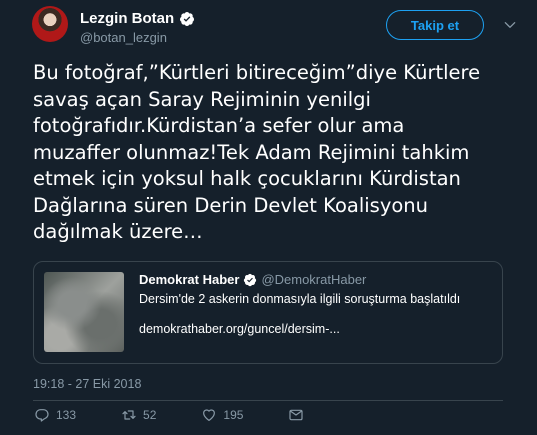  Describe the element at coordinates (127, 18) in the screenshot. I see `author-name: Lezgin Botan` at that location.